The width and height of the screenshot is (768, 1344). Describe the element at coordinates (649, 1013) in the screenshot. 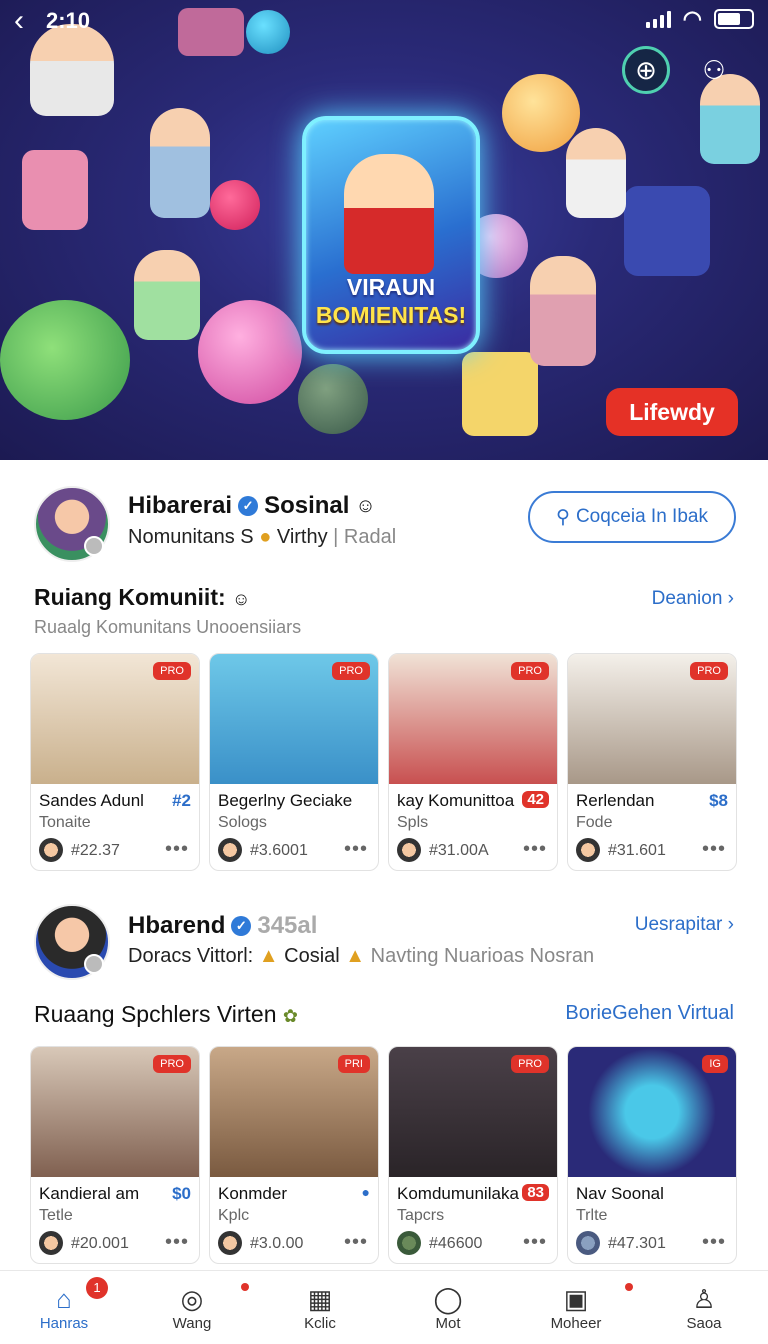

I see `see-all-link: BorieGehen Virtual` at that location.